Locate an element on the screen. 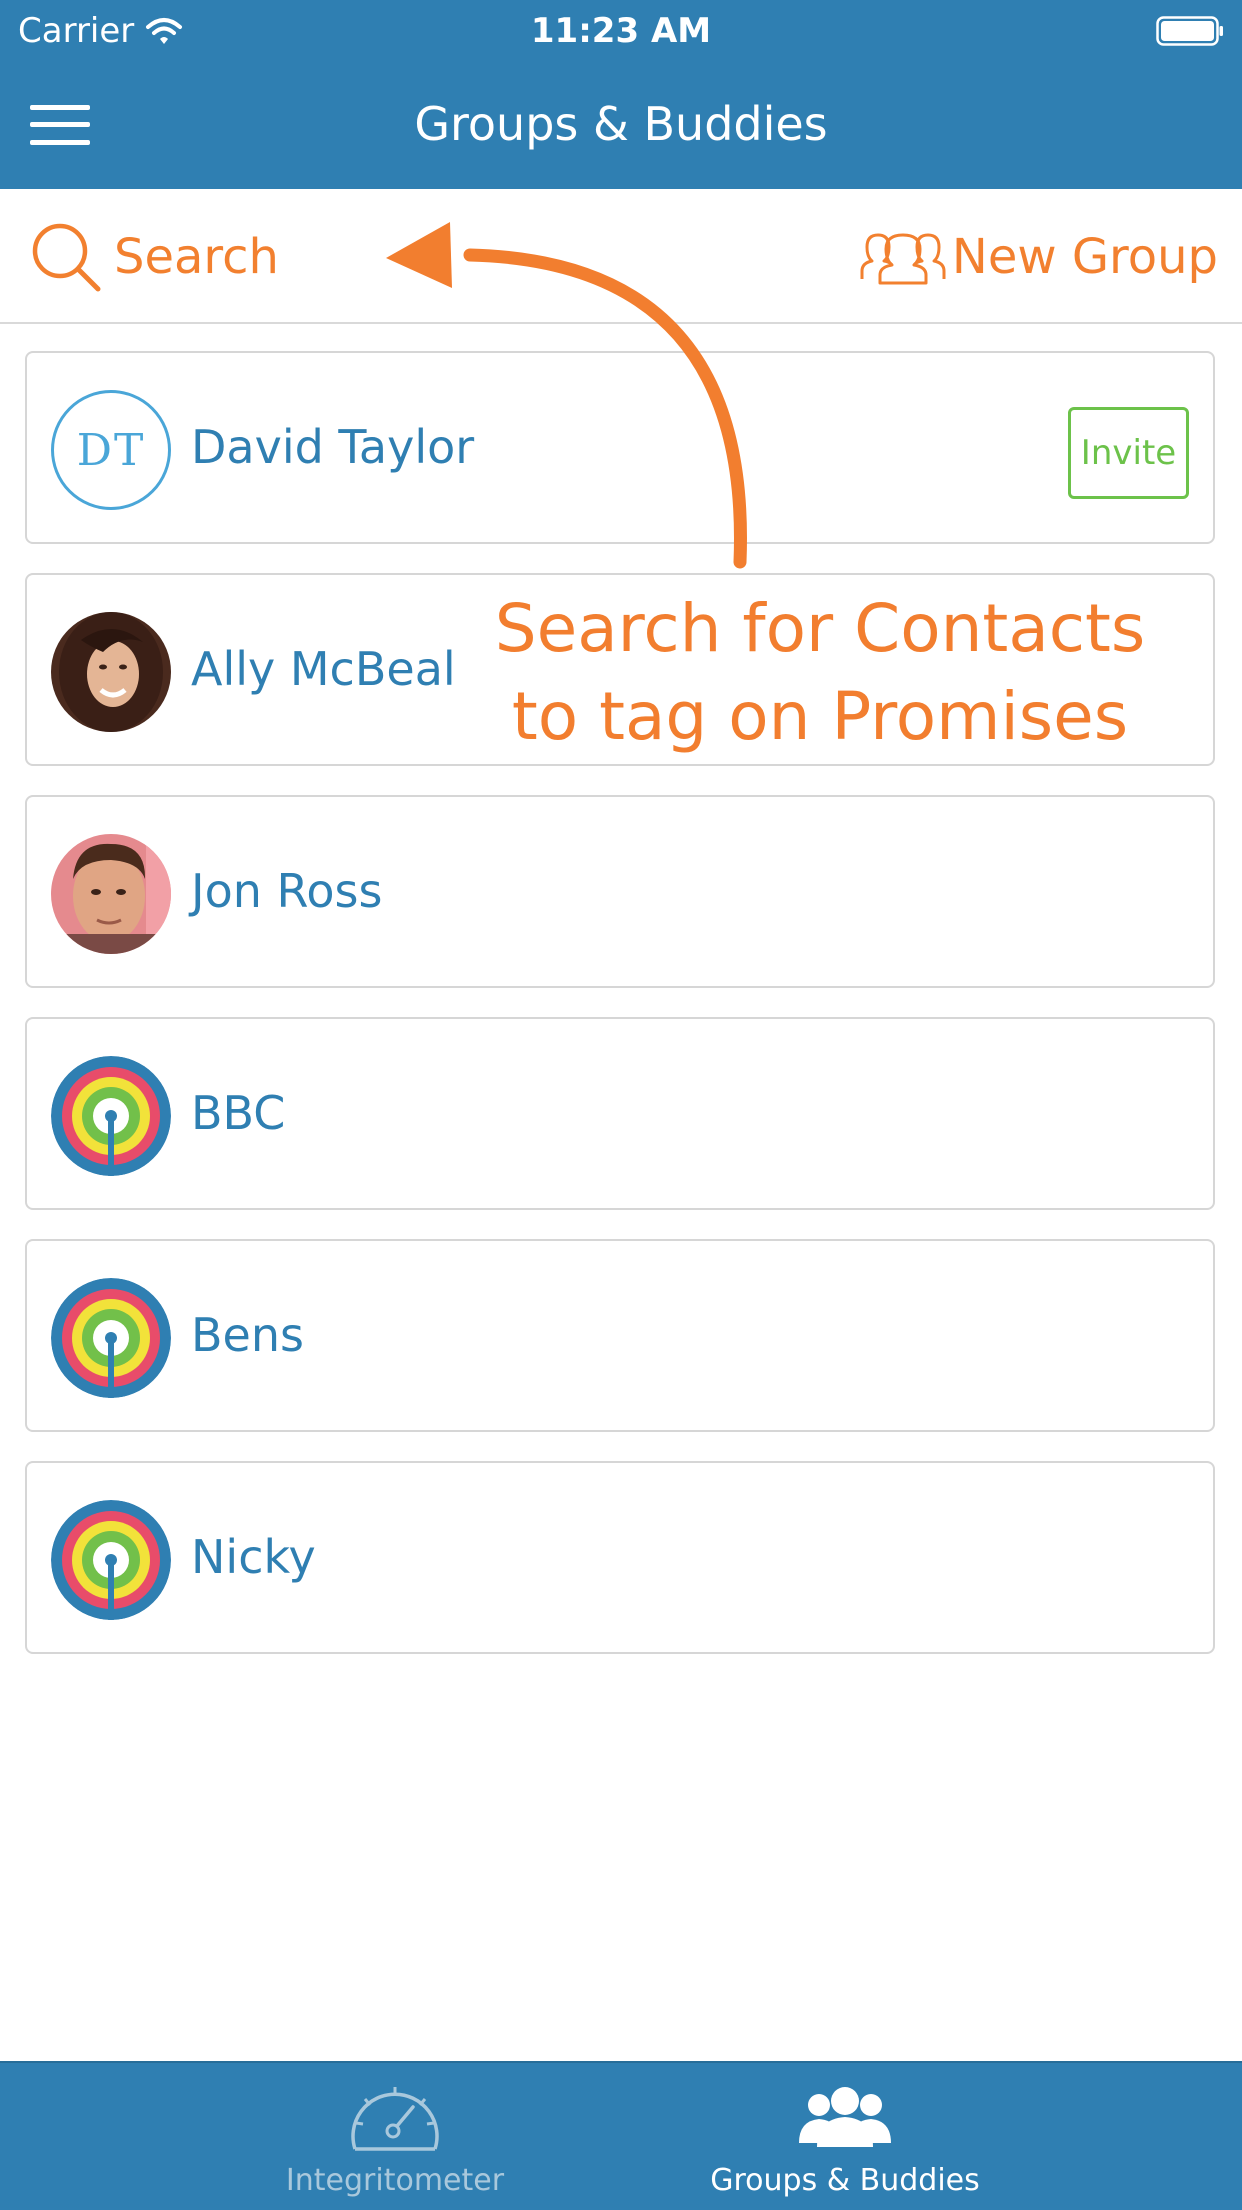 This screenshot has width=1242, height=2210. top-bar: Carrier 11:23 AM Groups & Buddies is located at coordinates (621, 94).